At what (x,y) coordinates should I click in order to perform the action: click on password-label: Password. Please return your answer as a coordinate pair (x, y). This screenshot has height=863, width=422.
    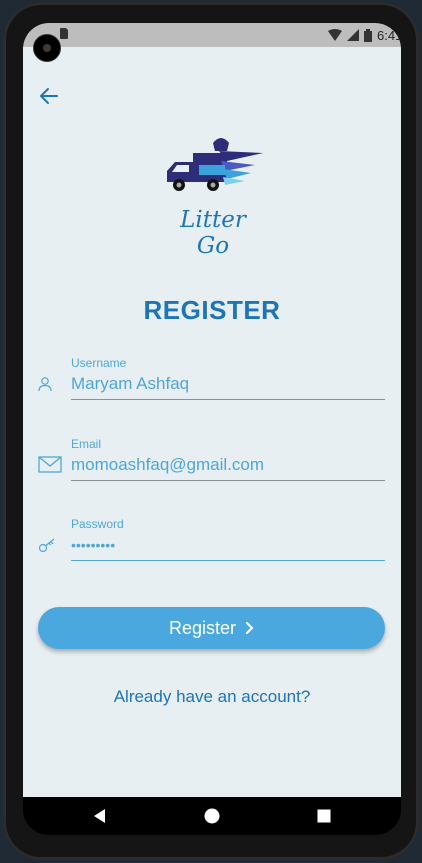
    Looking at the image, I should click on (97, 524).